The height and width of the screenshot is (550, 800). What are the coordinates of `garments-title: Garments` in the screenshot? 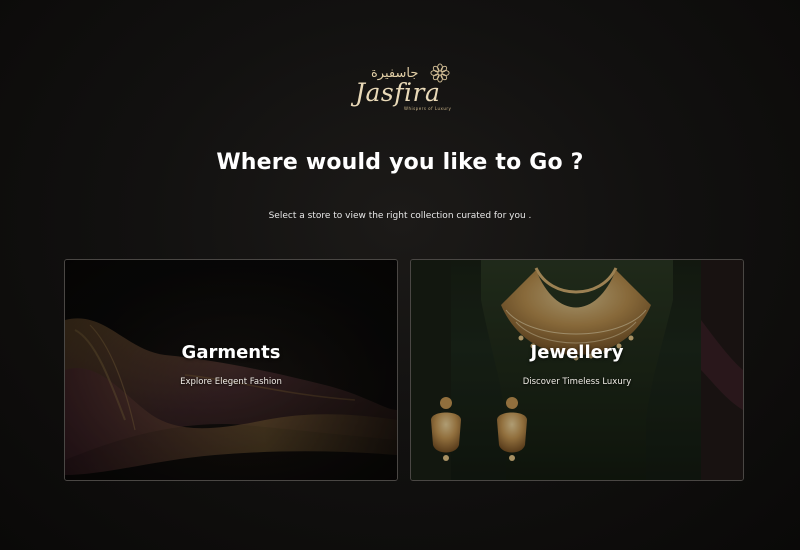 It's located at (231, 352).